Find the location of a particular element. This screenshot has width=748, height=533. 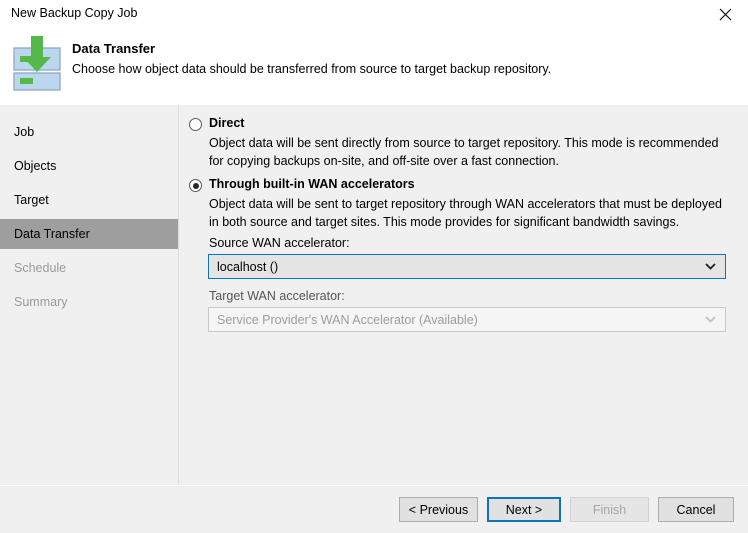

close-icon is located at coordinates (725, 14).